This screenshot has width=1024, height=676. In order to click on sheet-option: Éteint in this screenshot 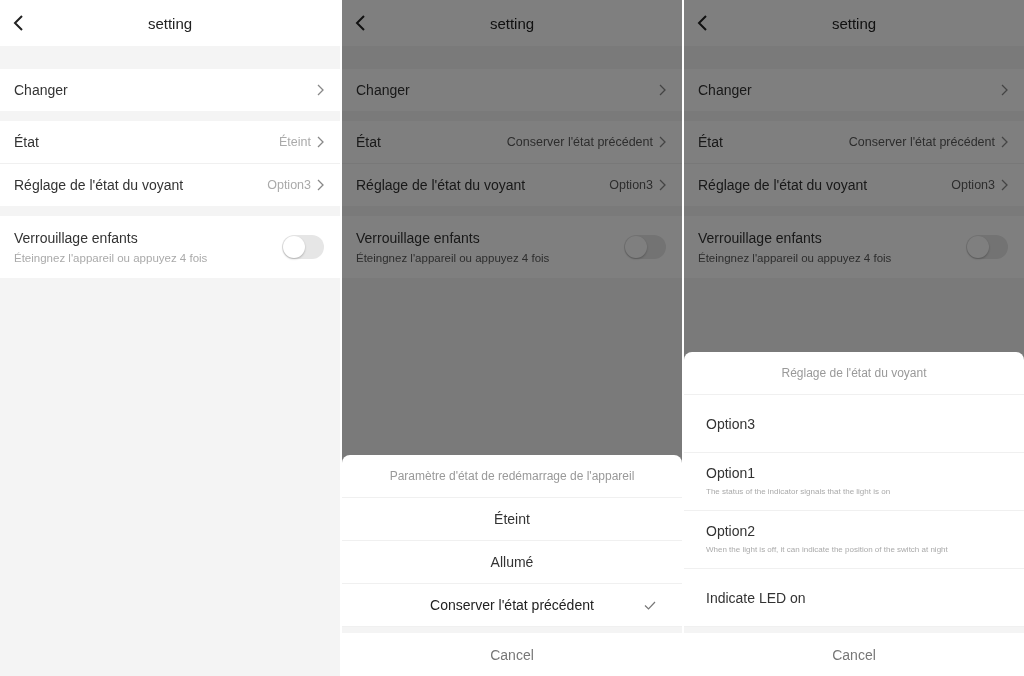, I will do `click(512, 519)`.